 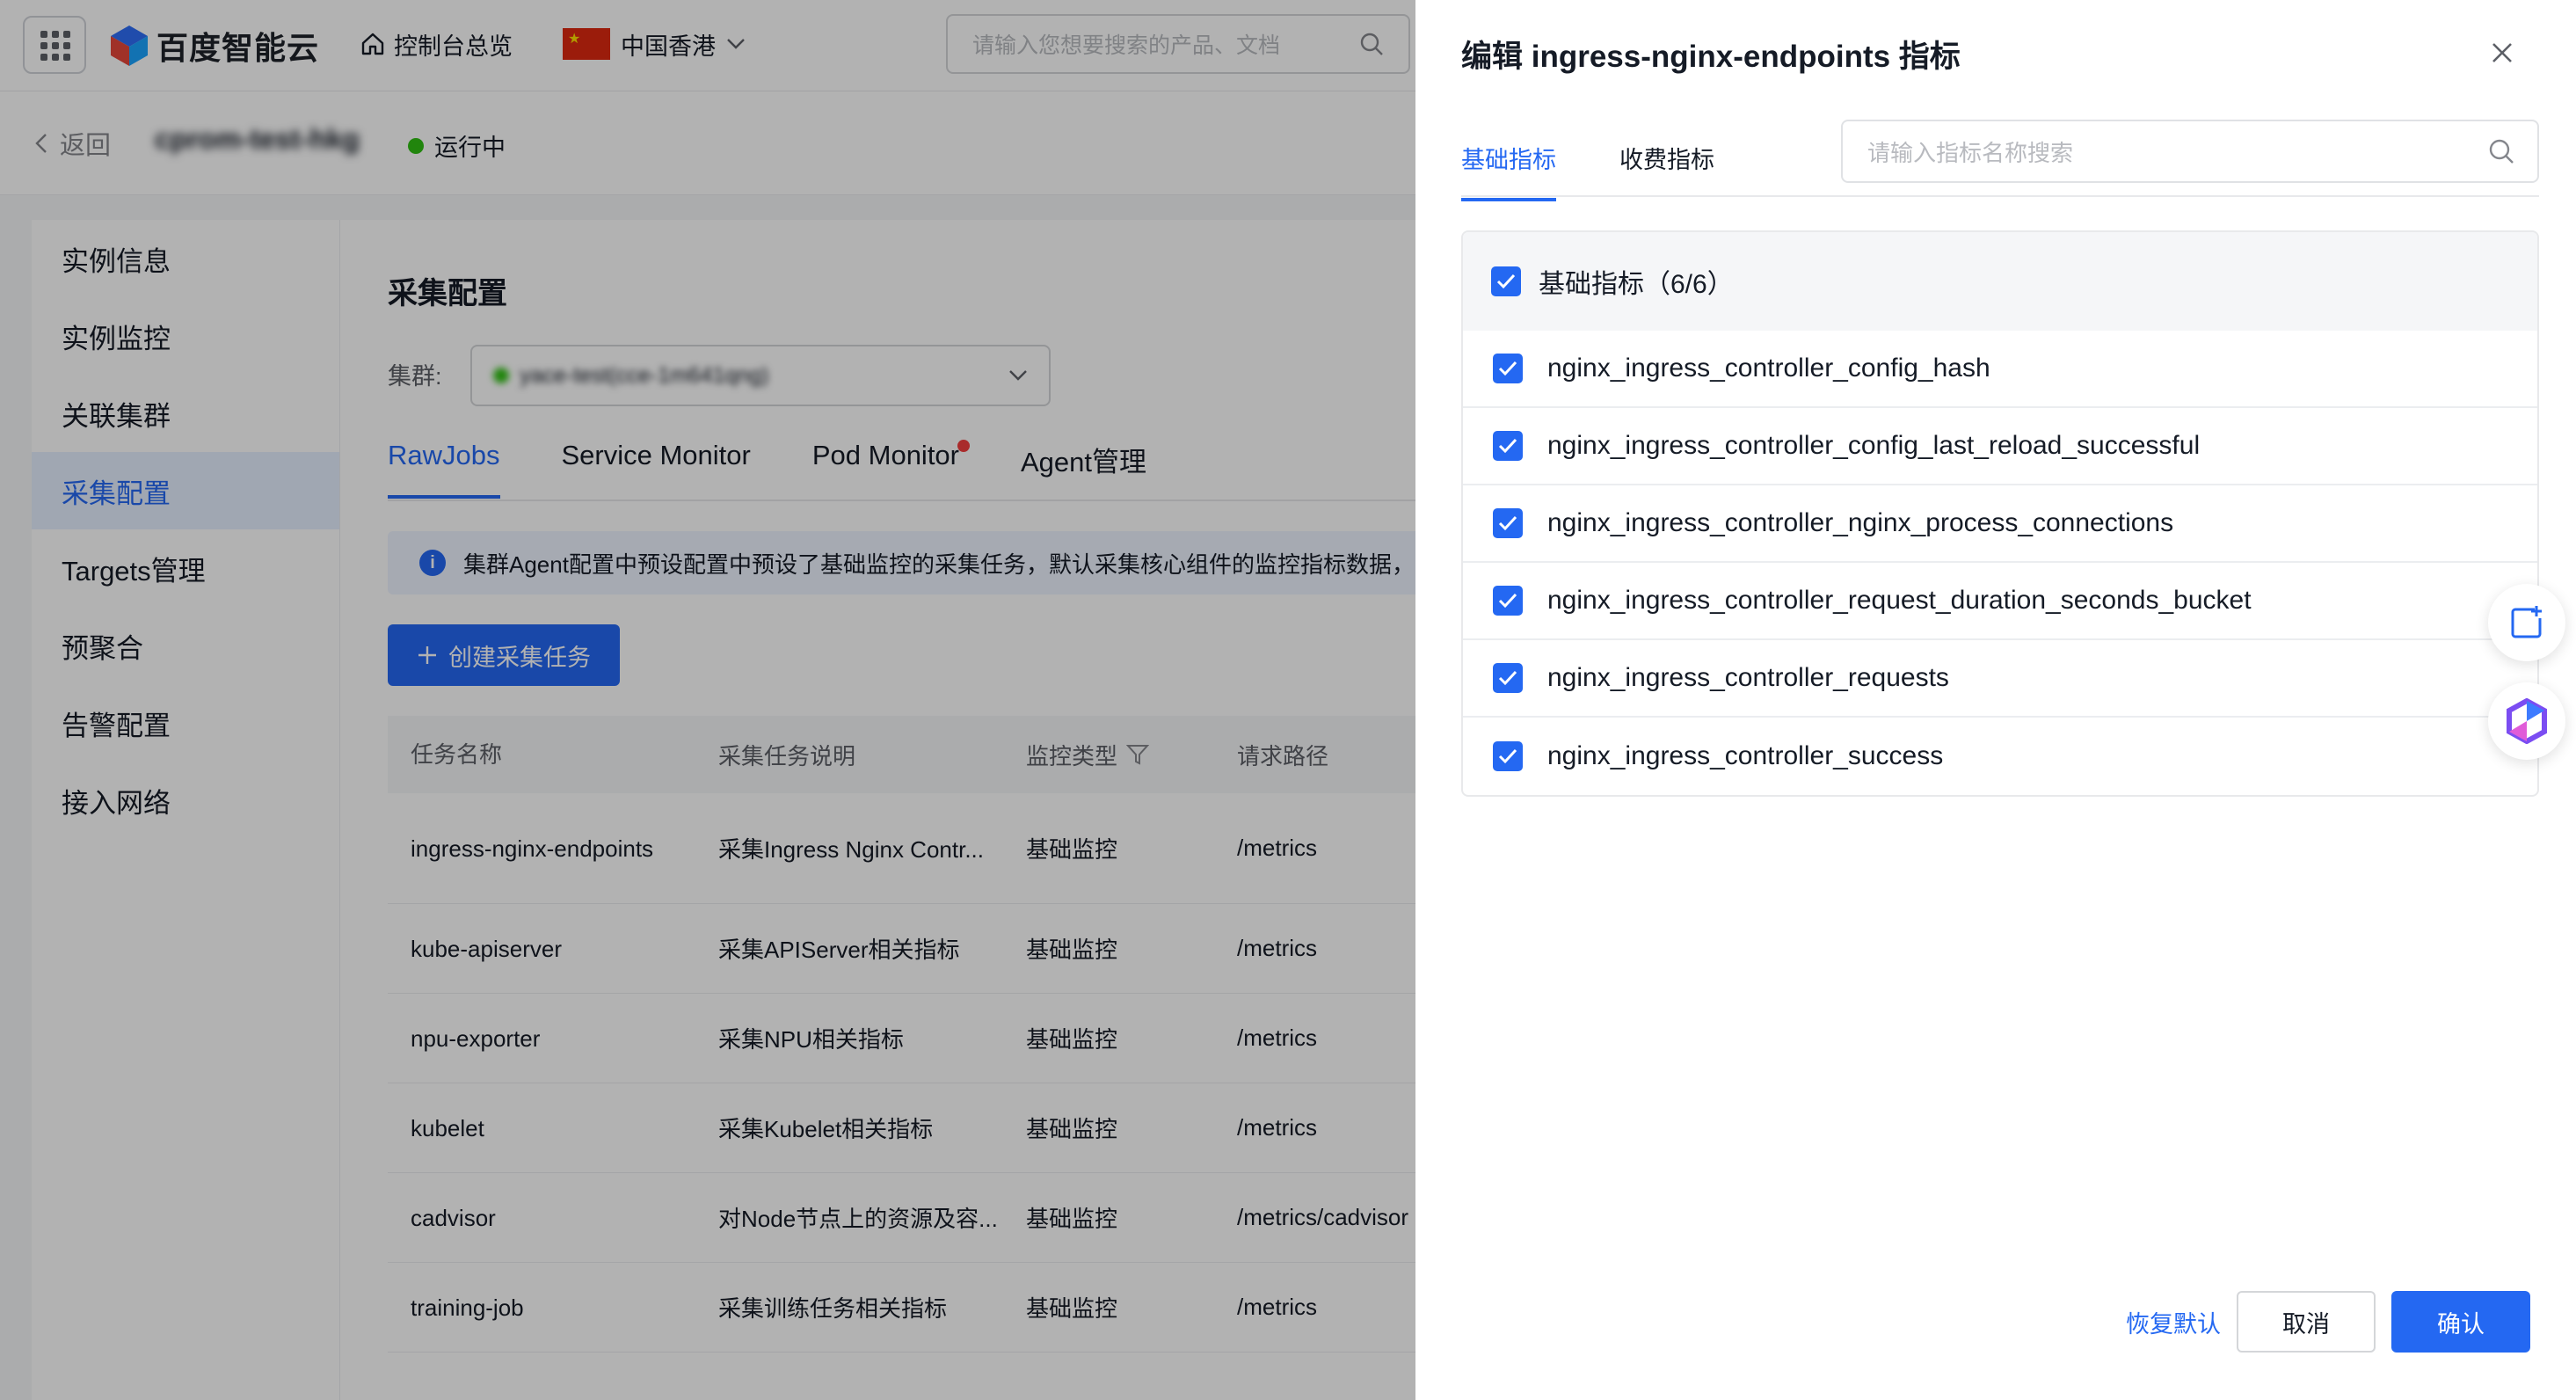 What do you see at coordinates (1768, 369) in the screenshot?
I see `metric-name: nginx_ingress_controller_config_hash` at bounding box center [1768, 369].